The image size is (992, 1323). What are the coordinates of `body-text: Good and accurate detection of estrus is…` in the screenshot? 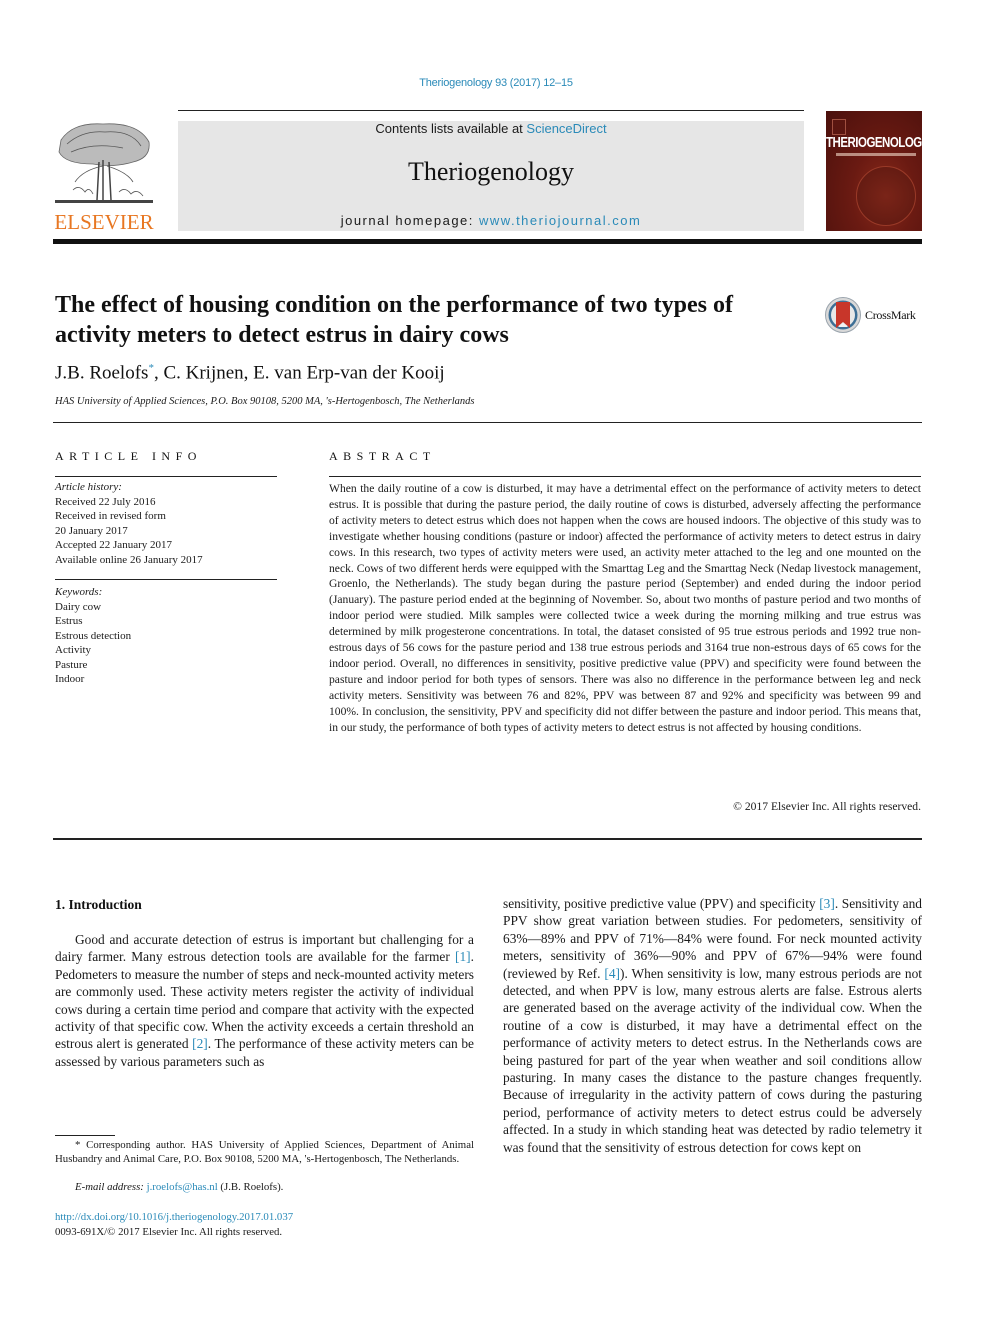 It's located at (264, 948).